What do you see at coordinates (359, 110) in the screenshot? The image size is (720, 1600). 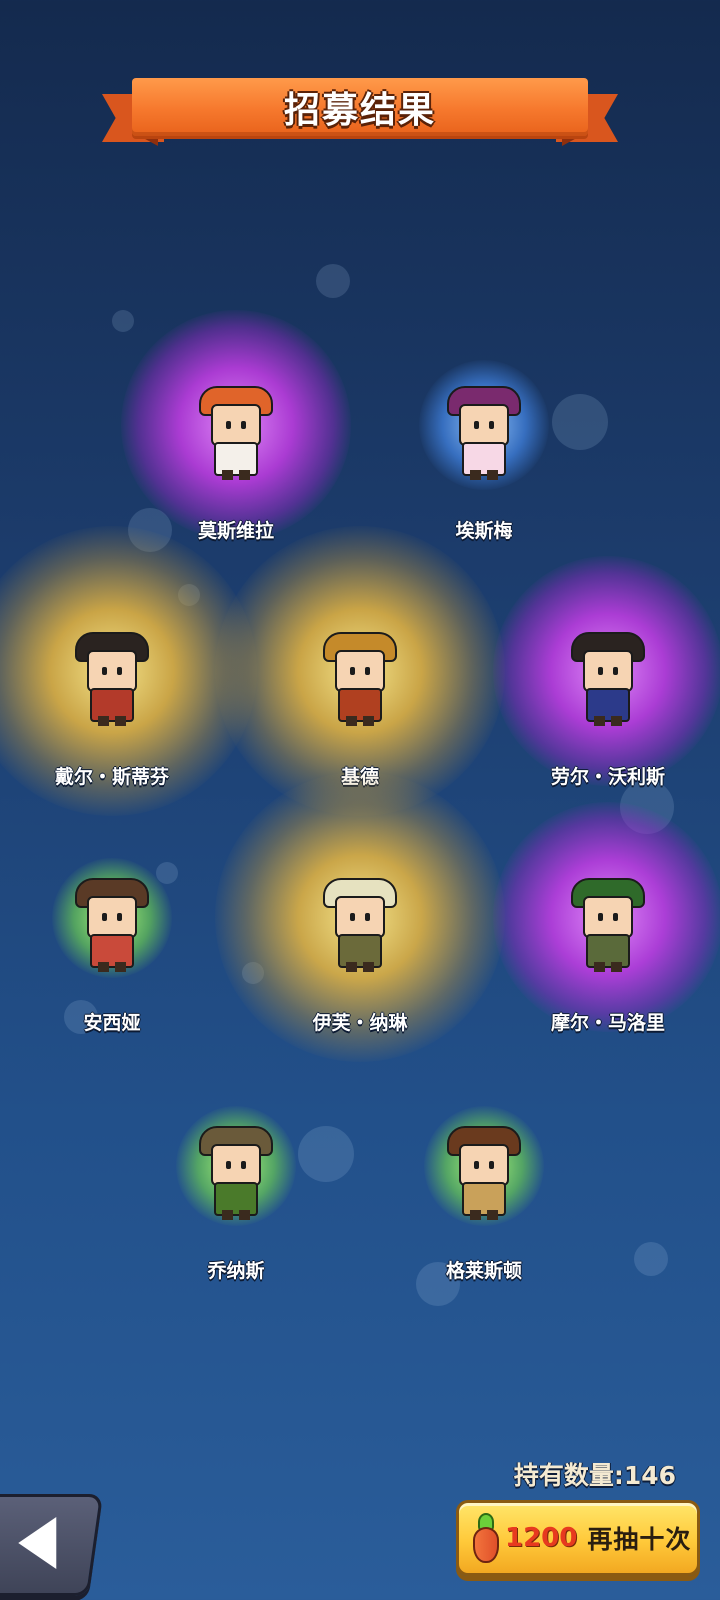 I see `page-title: 招募结果` at bounding box center [359, 110].